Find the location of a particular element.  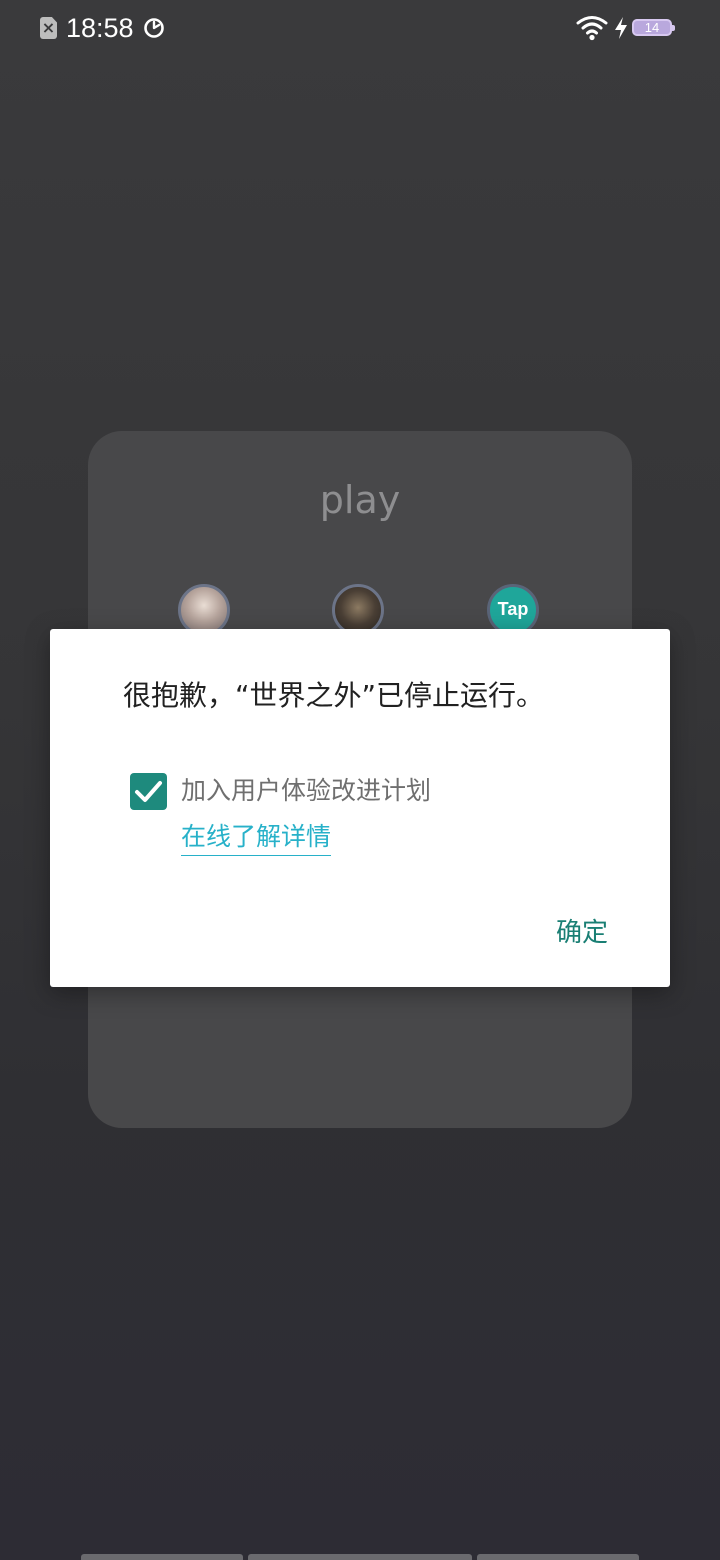

experience-program-label: 加入用户体验改进计划 is located at coordinates (306, 791).